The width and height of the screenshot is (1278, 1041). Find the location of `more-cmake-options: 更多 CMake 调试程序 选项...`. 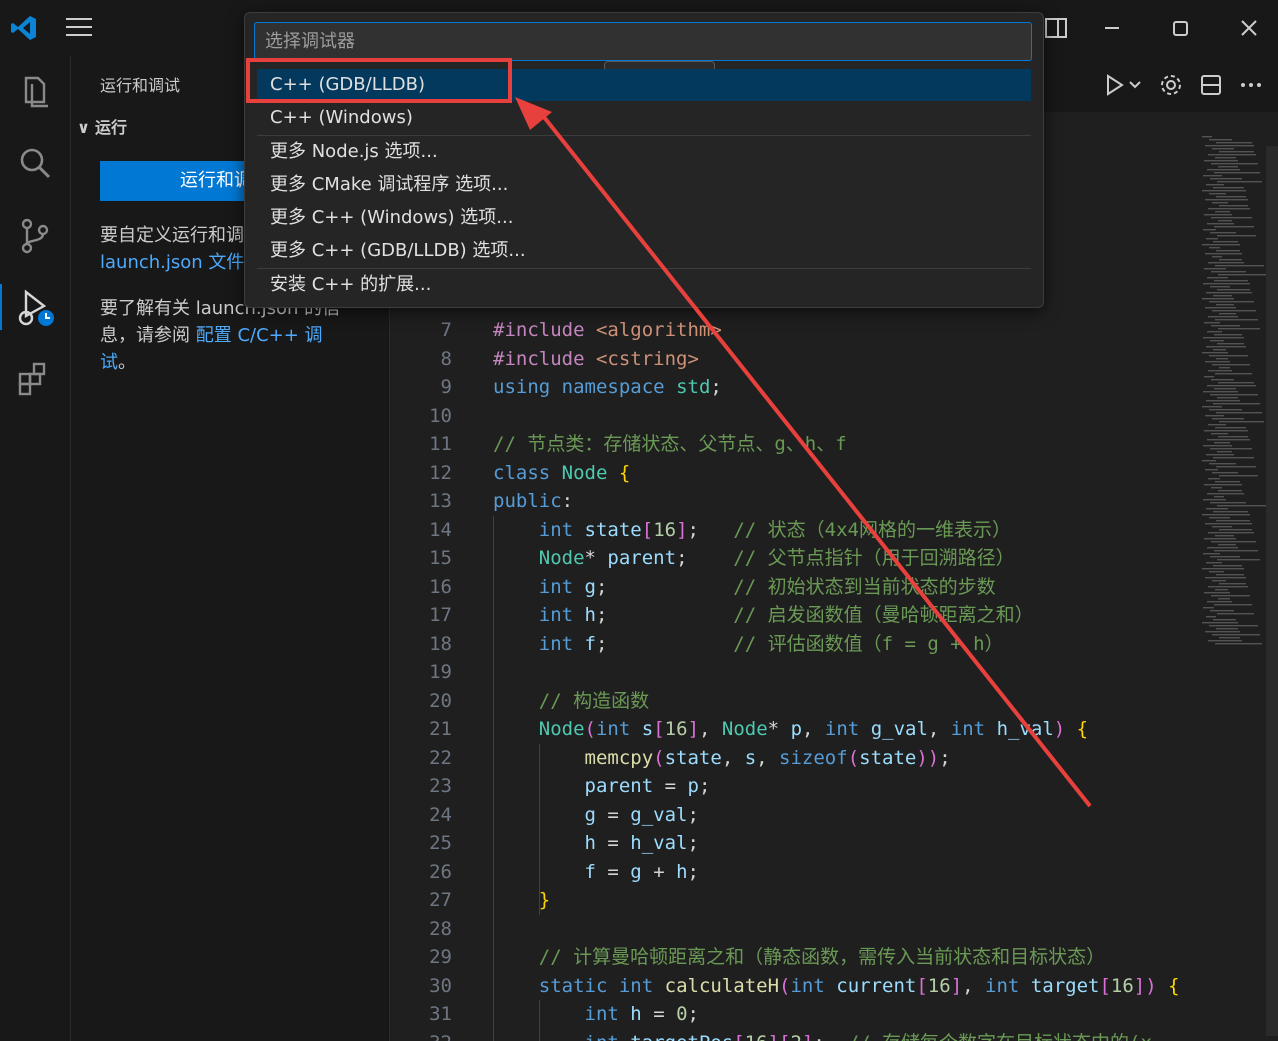

more-cmake-options: 更多 CMake 调试程序 选项... is located at coordinates (644, 185).